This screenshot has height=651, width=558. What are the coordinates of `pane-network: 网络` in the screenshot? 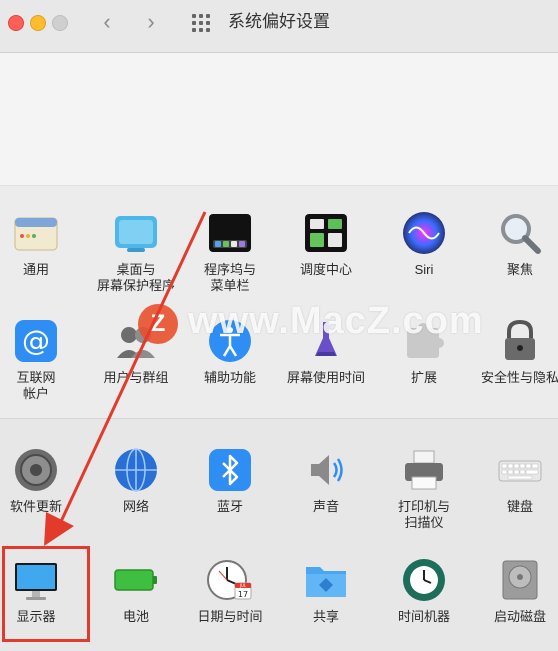 It's located at (136, 481).